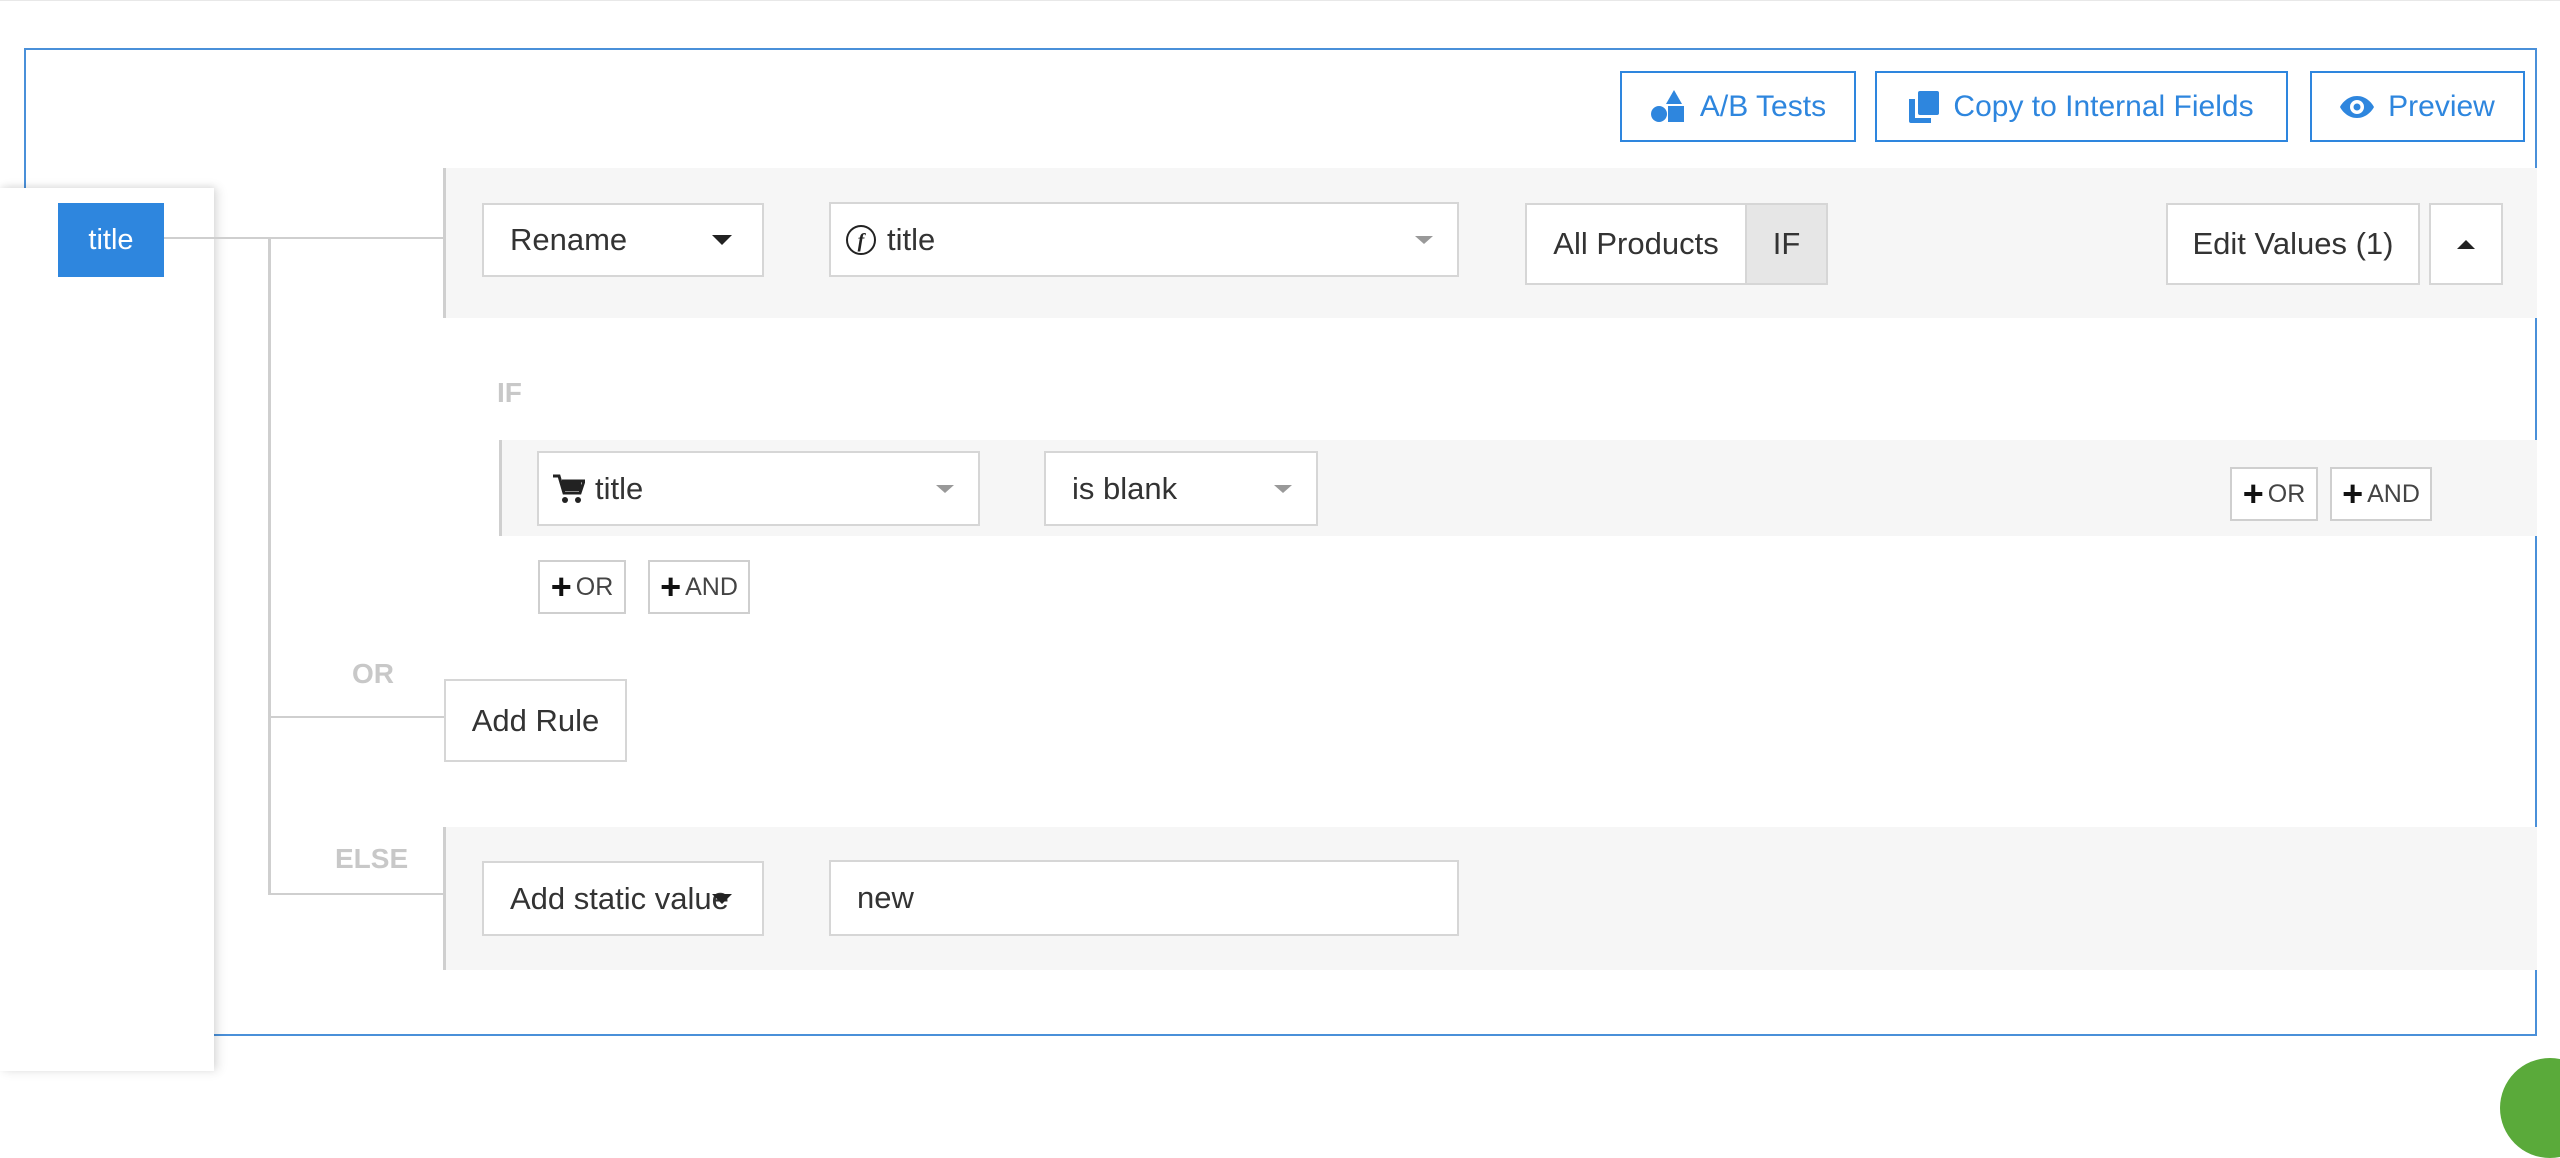 The width and height of the screenshot is (2560, 1158). I want to click on or-label: OR, so click(373, 673).